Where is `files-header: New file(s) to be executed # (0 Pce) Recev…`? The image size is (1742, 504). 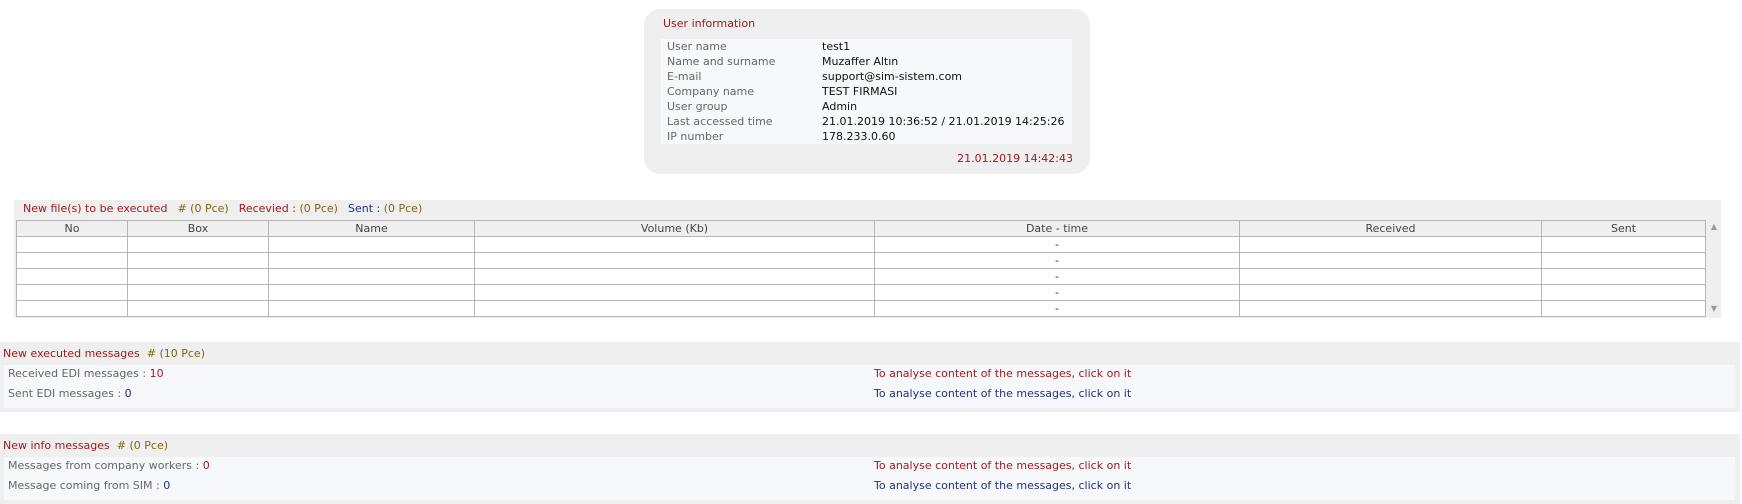 files-header: New file(s) to be executed # (0 Pce) Recev… is located at coordinates (227, 208).